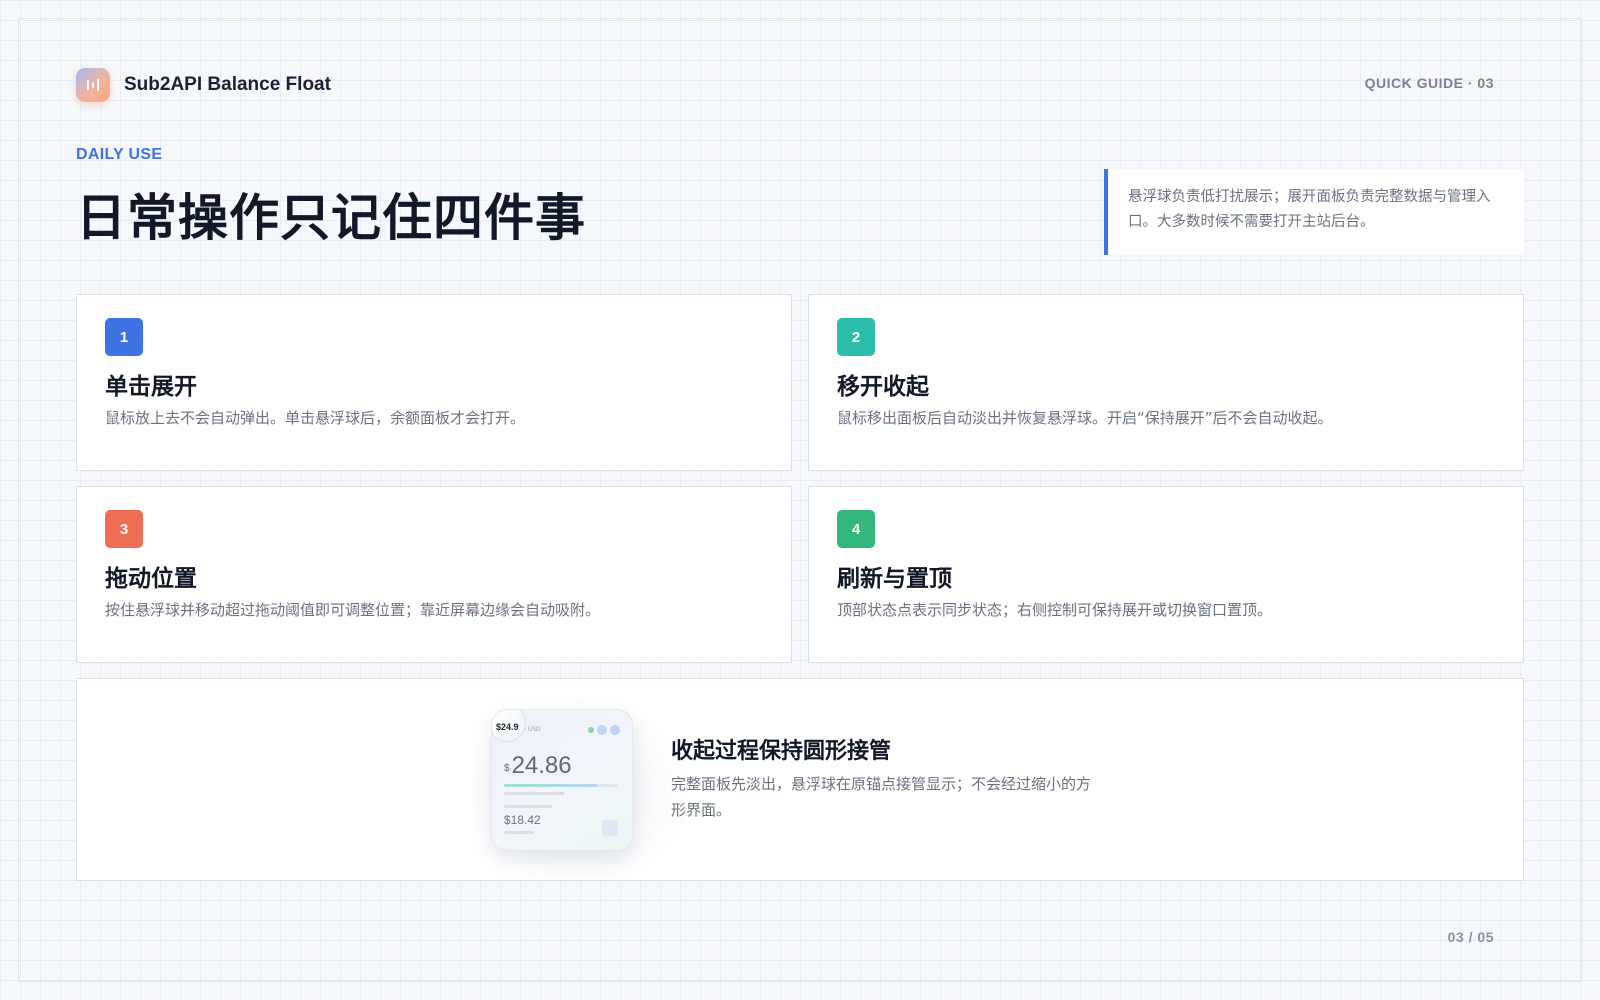 The image size is (1600, 1000). I want to click on step-title: 拖动位置, so click(151, 579).